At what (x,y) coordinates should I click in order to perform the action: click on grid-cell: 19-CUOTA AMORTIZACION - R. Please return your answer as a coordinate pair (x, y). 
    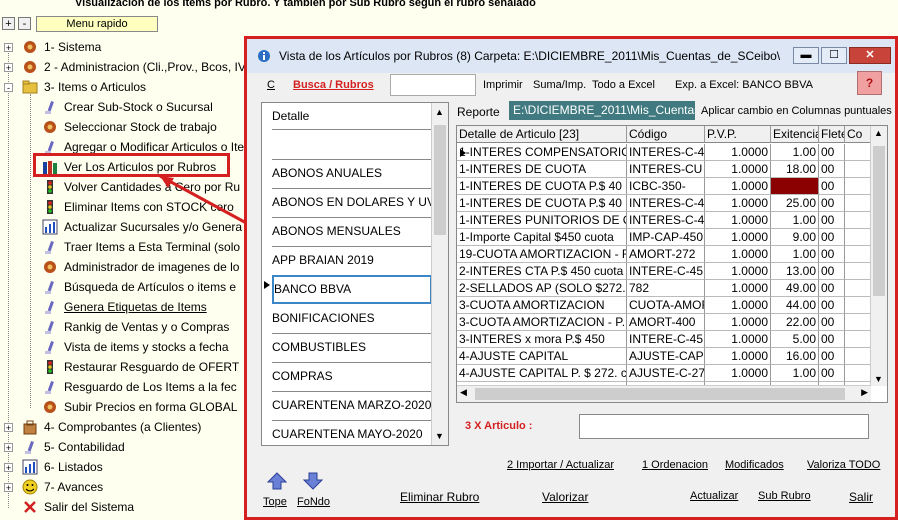
    Looking at the image, I should click on (542, 254).